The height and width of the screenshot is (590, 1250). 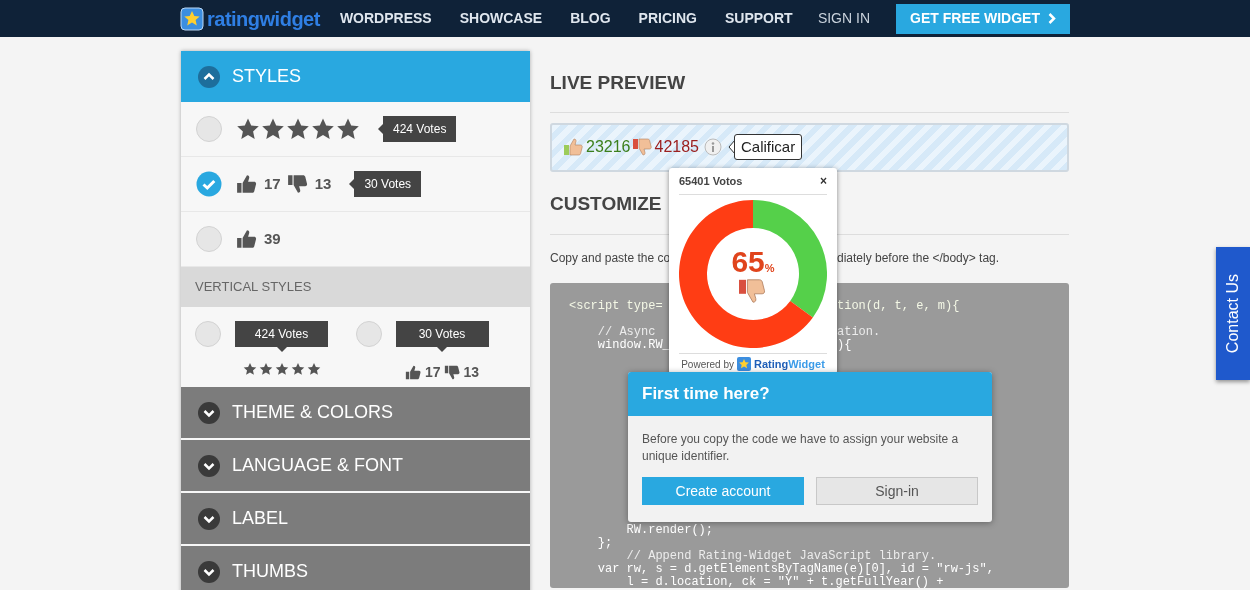 I want to click on nav-link: WORDPRESS, so click(x=385, y=18).